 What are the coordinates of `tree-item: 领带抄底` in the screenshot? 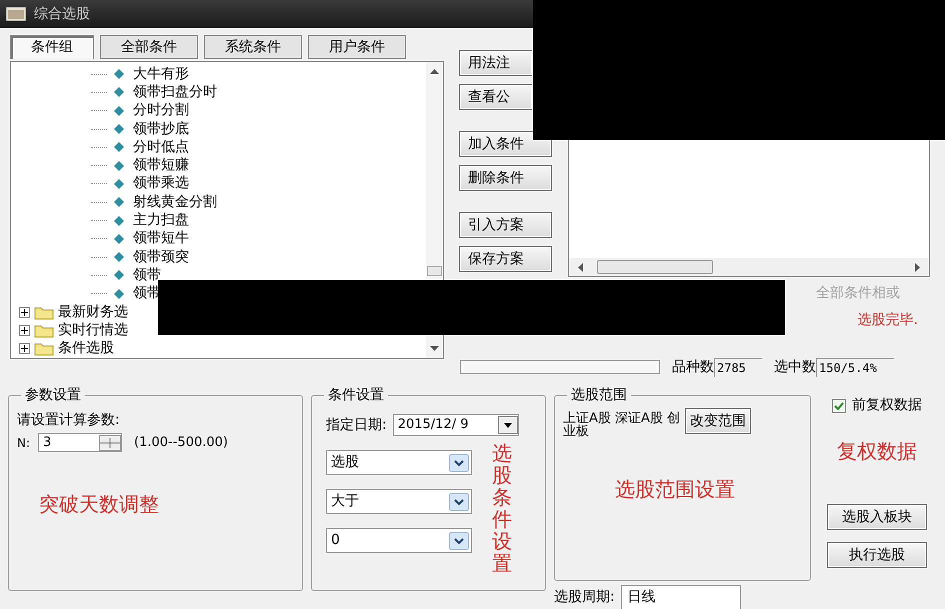 It's located at (161, 129).